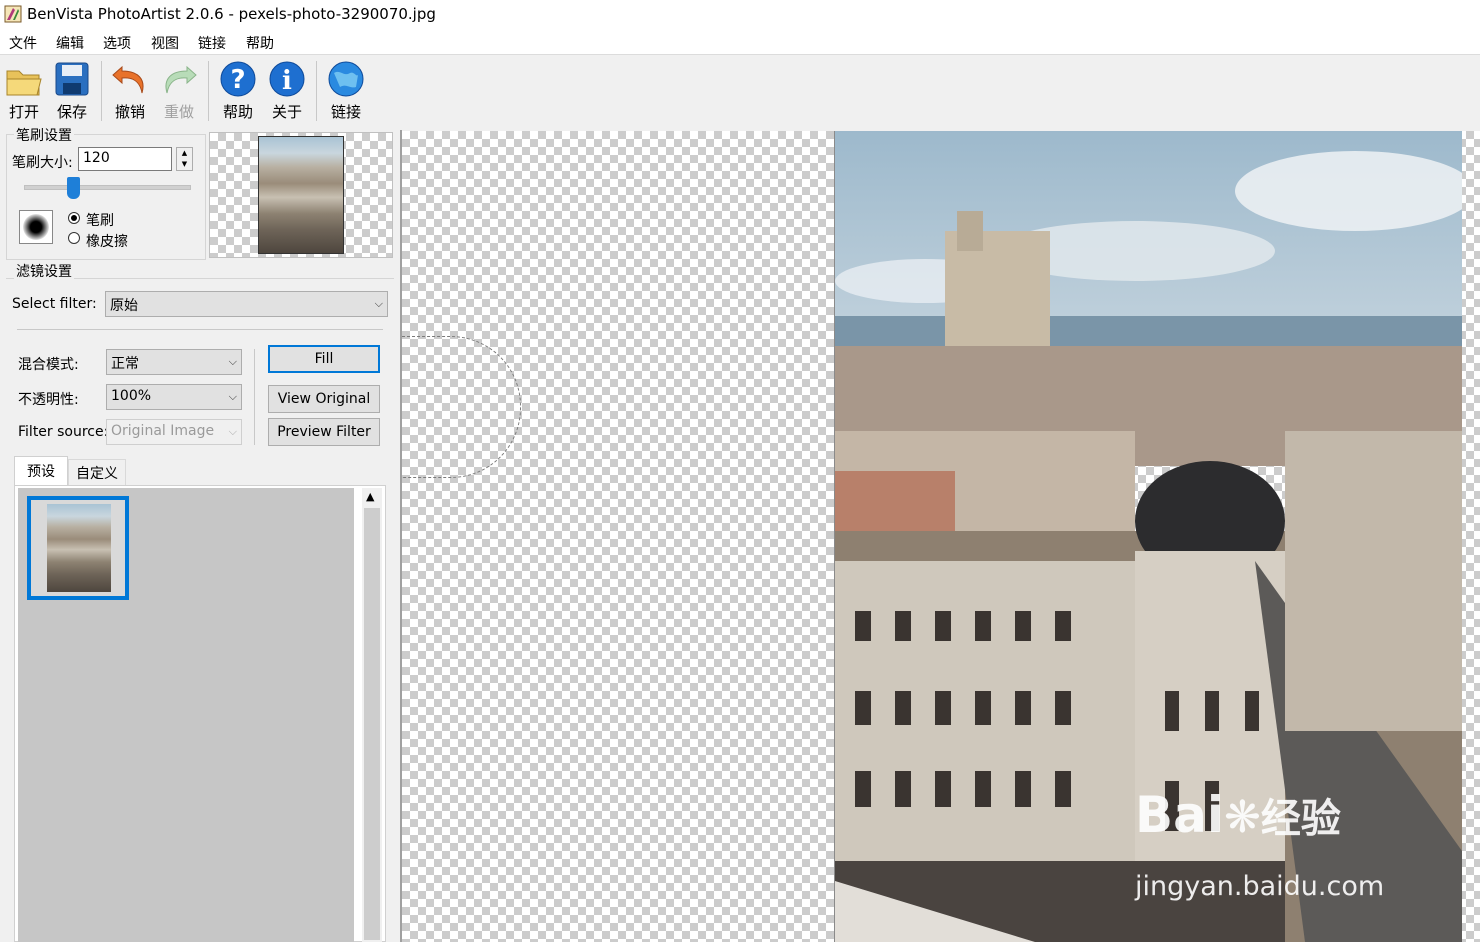  I want to click on menu-view: 视图, so click(165, 43).